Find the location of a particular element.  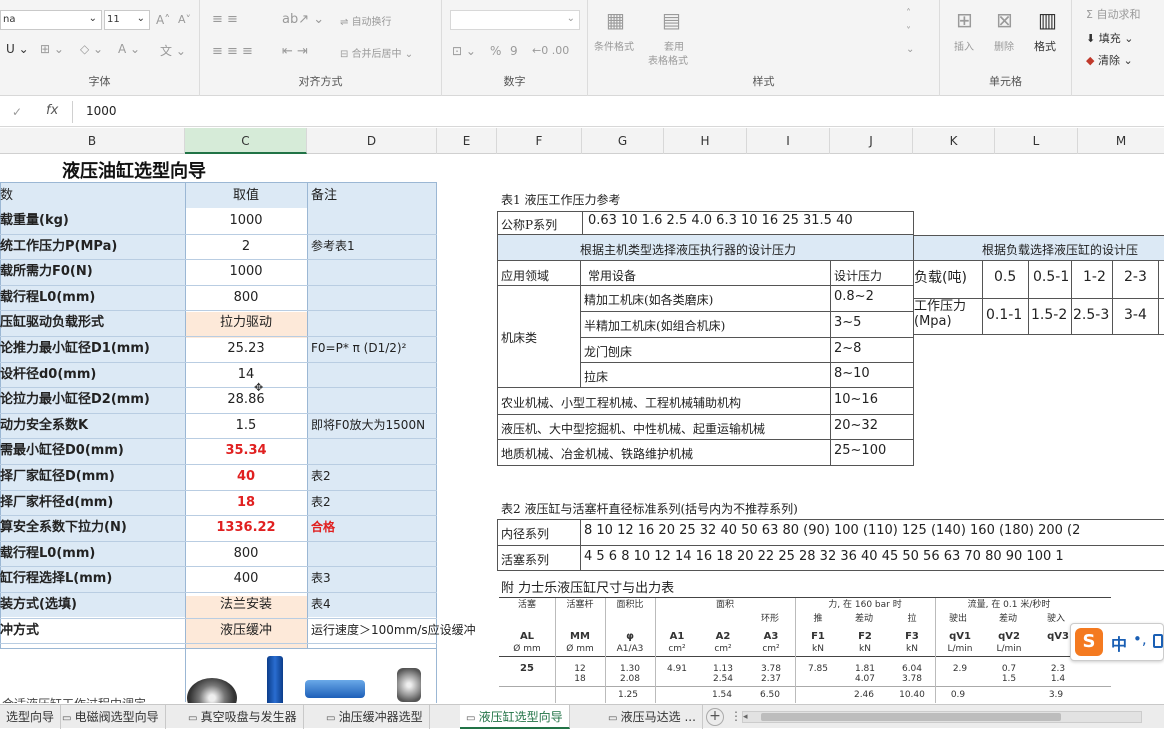

param-value: 液压缓冲 is located at coordinates (246, 630).